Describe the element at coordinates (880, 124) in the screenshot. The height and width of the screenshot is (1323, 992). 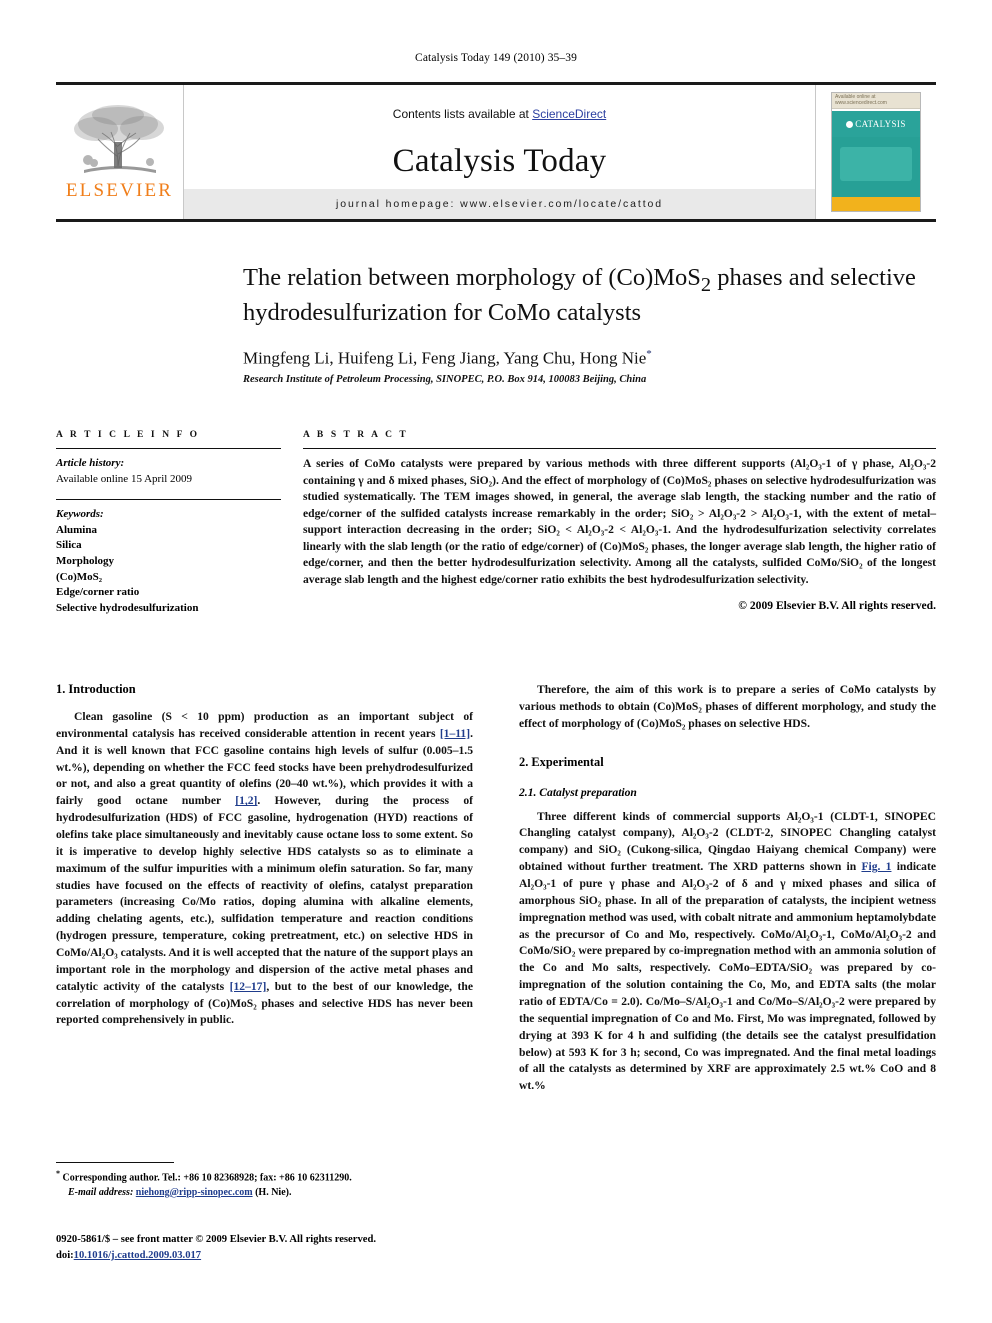
I see `cover-title-text: CATALYSIS` at that location.